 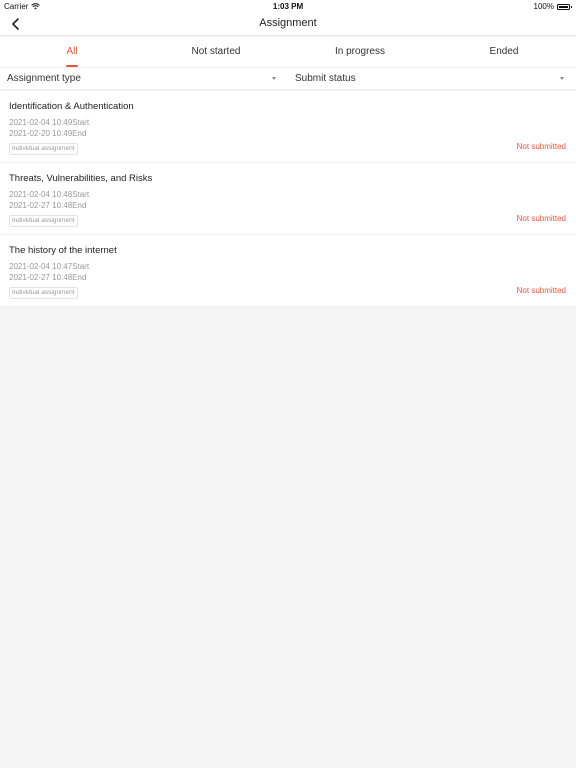 I want to click on assignment-title: Threats, Vulnerabilities, and Risks, so click(x=81, y=178).